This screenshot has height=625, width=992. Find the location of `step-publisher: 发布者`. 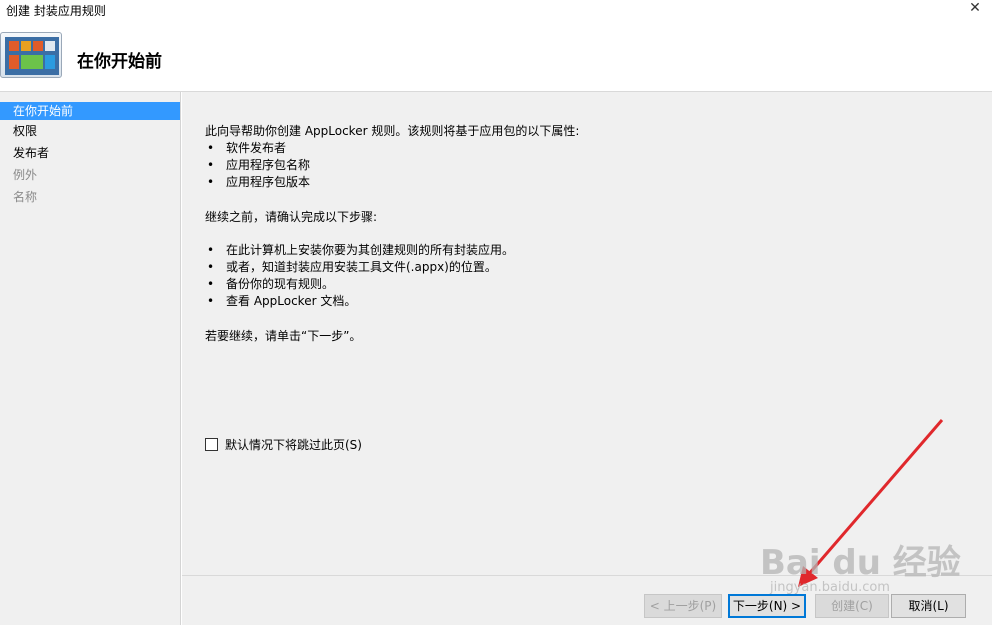

step-publisher: 发布者 is located at coordinates (90, 153).